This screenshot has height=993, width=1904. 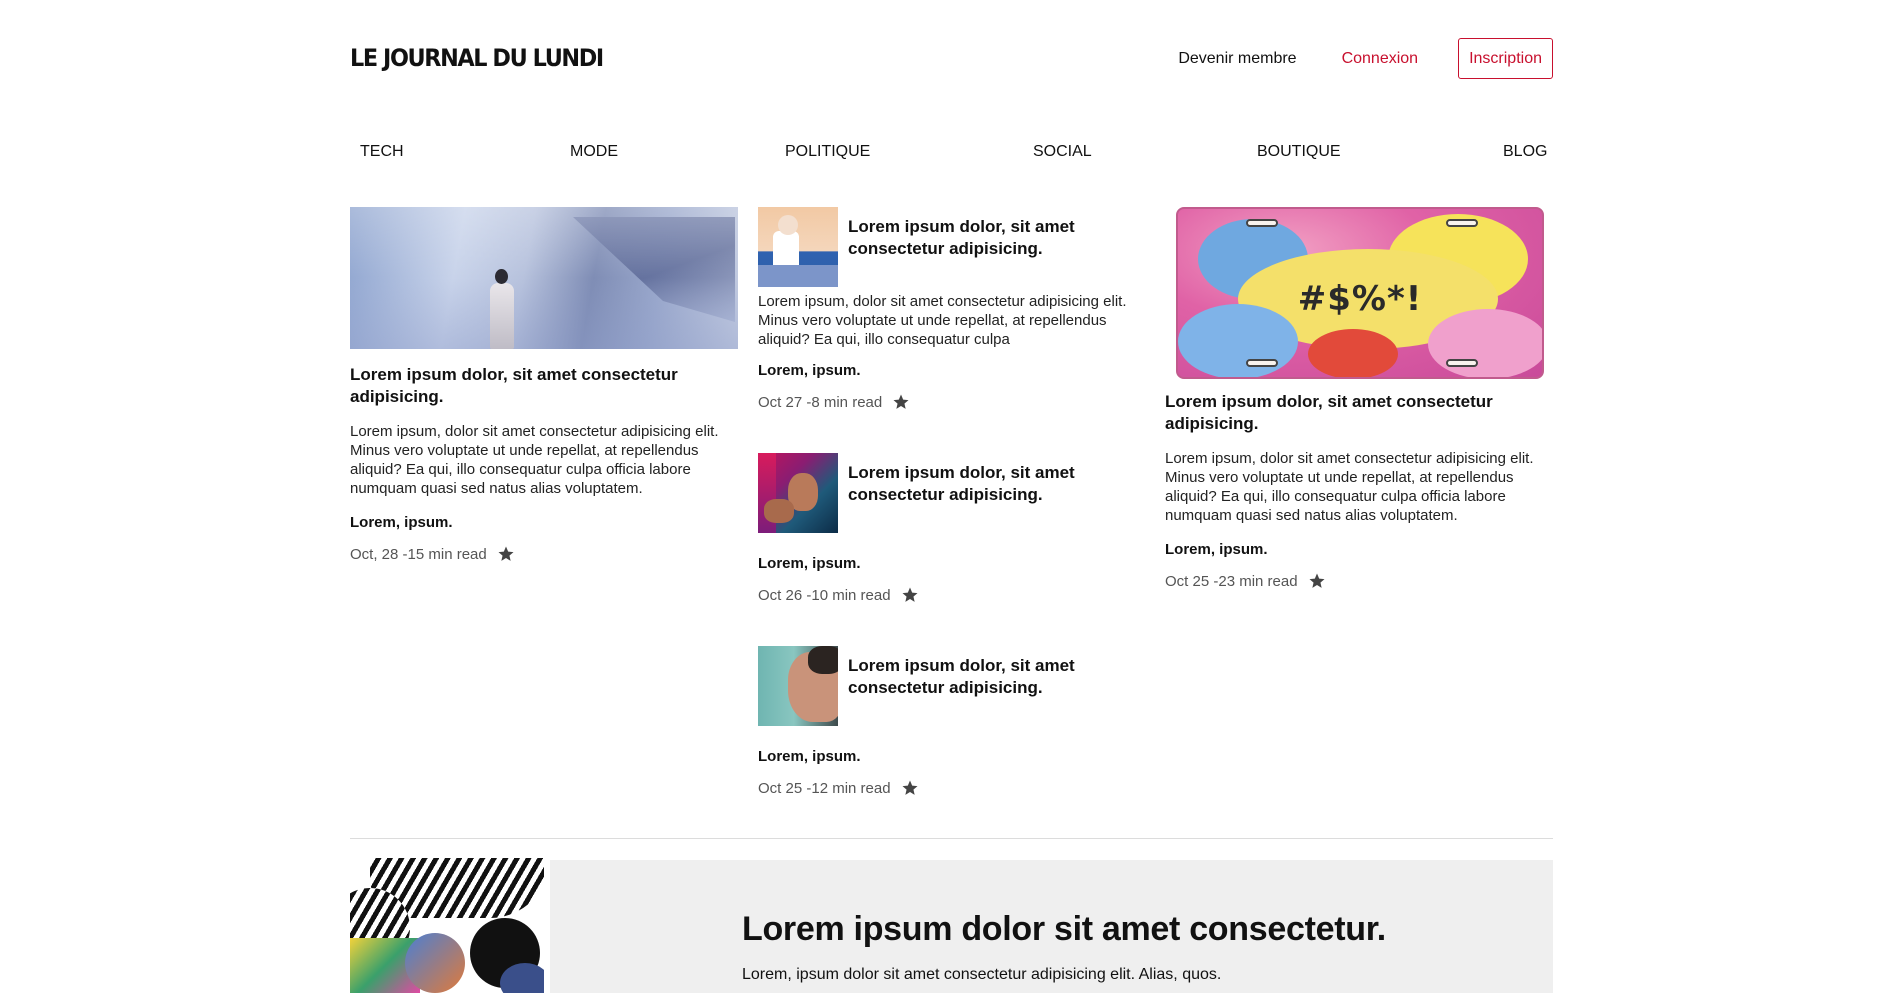 What do you see at coordinates (820, 402) in the screenshot?
I see `article-date-readtime: Oct 27 -8 min read` at bounding box center [820, 402].